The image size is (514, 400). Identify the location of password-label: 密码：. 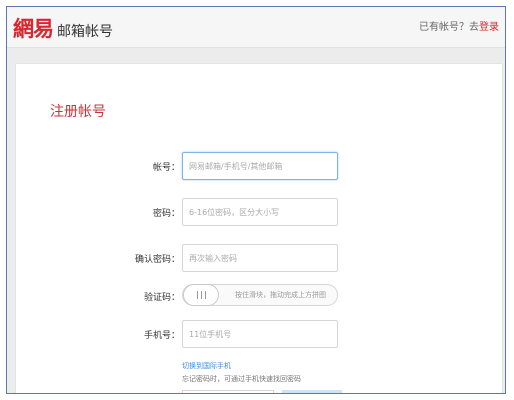
(166, 214).